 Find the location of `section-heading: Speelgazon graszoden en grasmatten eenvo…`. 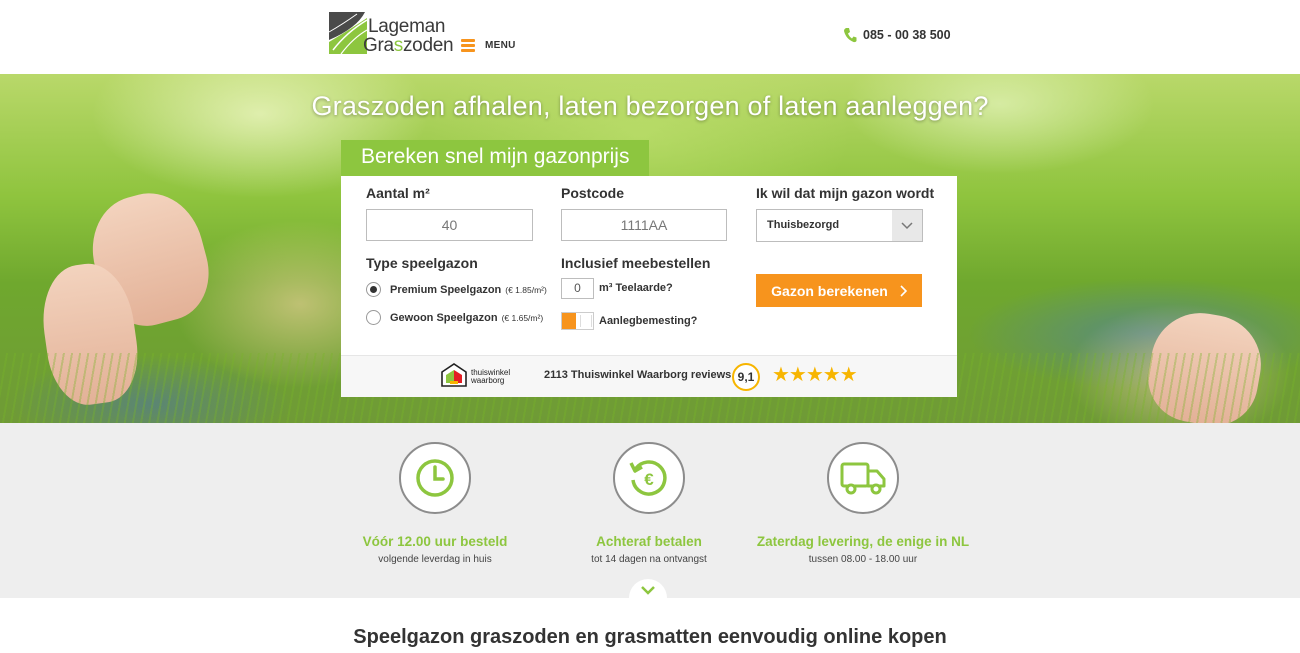

section-heading: Speelgazon graszoden en grasmatten eenvo… is located at coordinates (650, 637).